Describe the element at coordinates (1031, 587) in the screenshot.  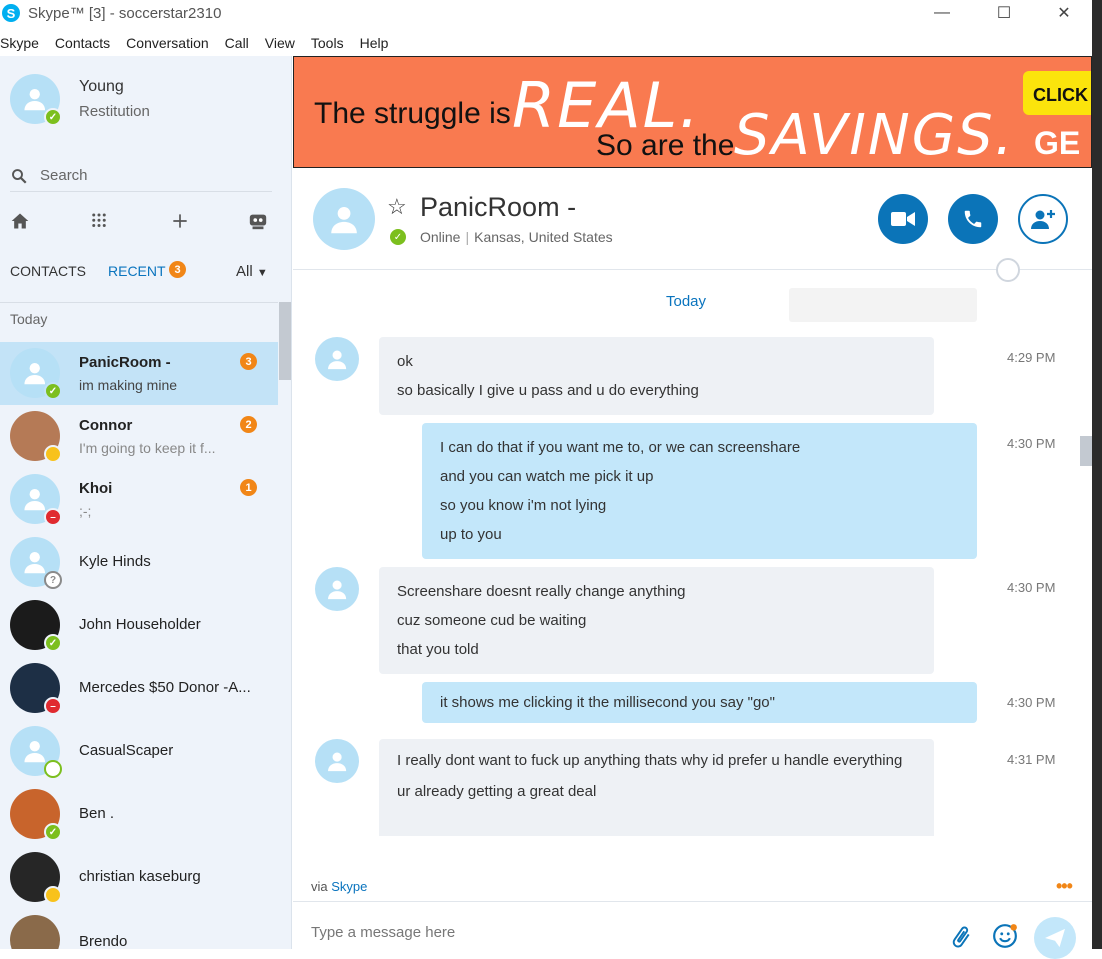
I see `message-time: 4:30 PM` at that location.